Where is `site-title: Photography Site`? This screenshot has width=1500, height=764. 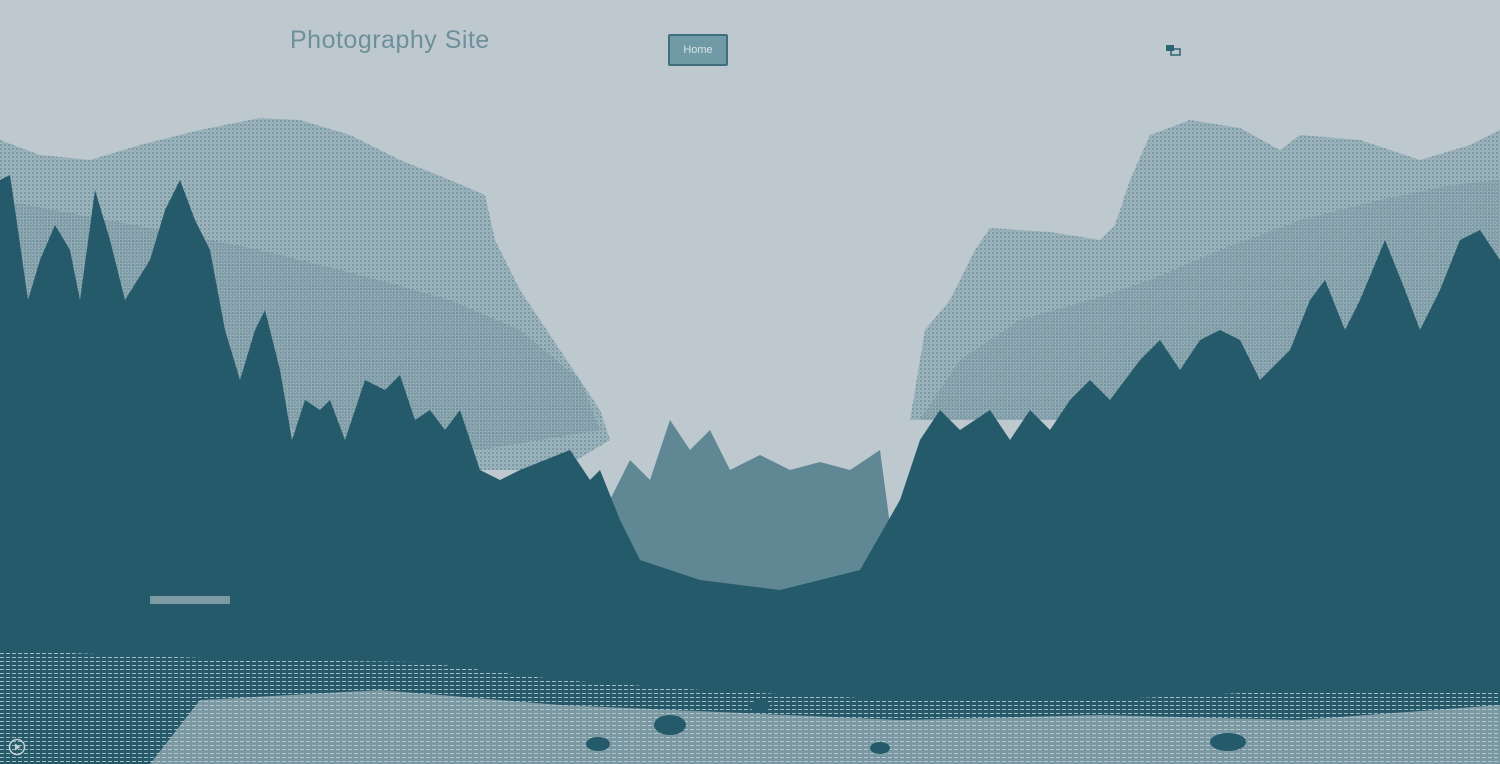 site-title: Photography Site is located at coordinates (390, 40).